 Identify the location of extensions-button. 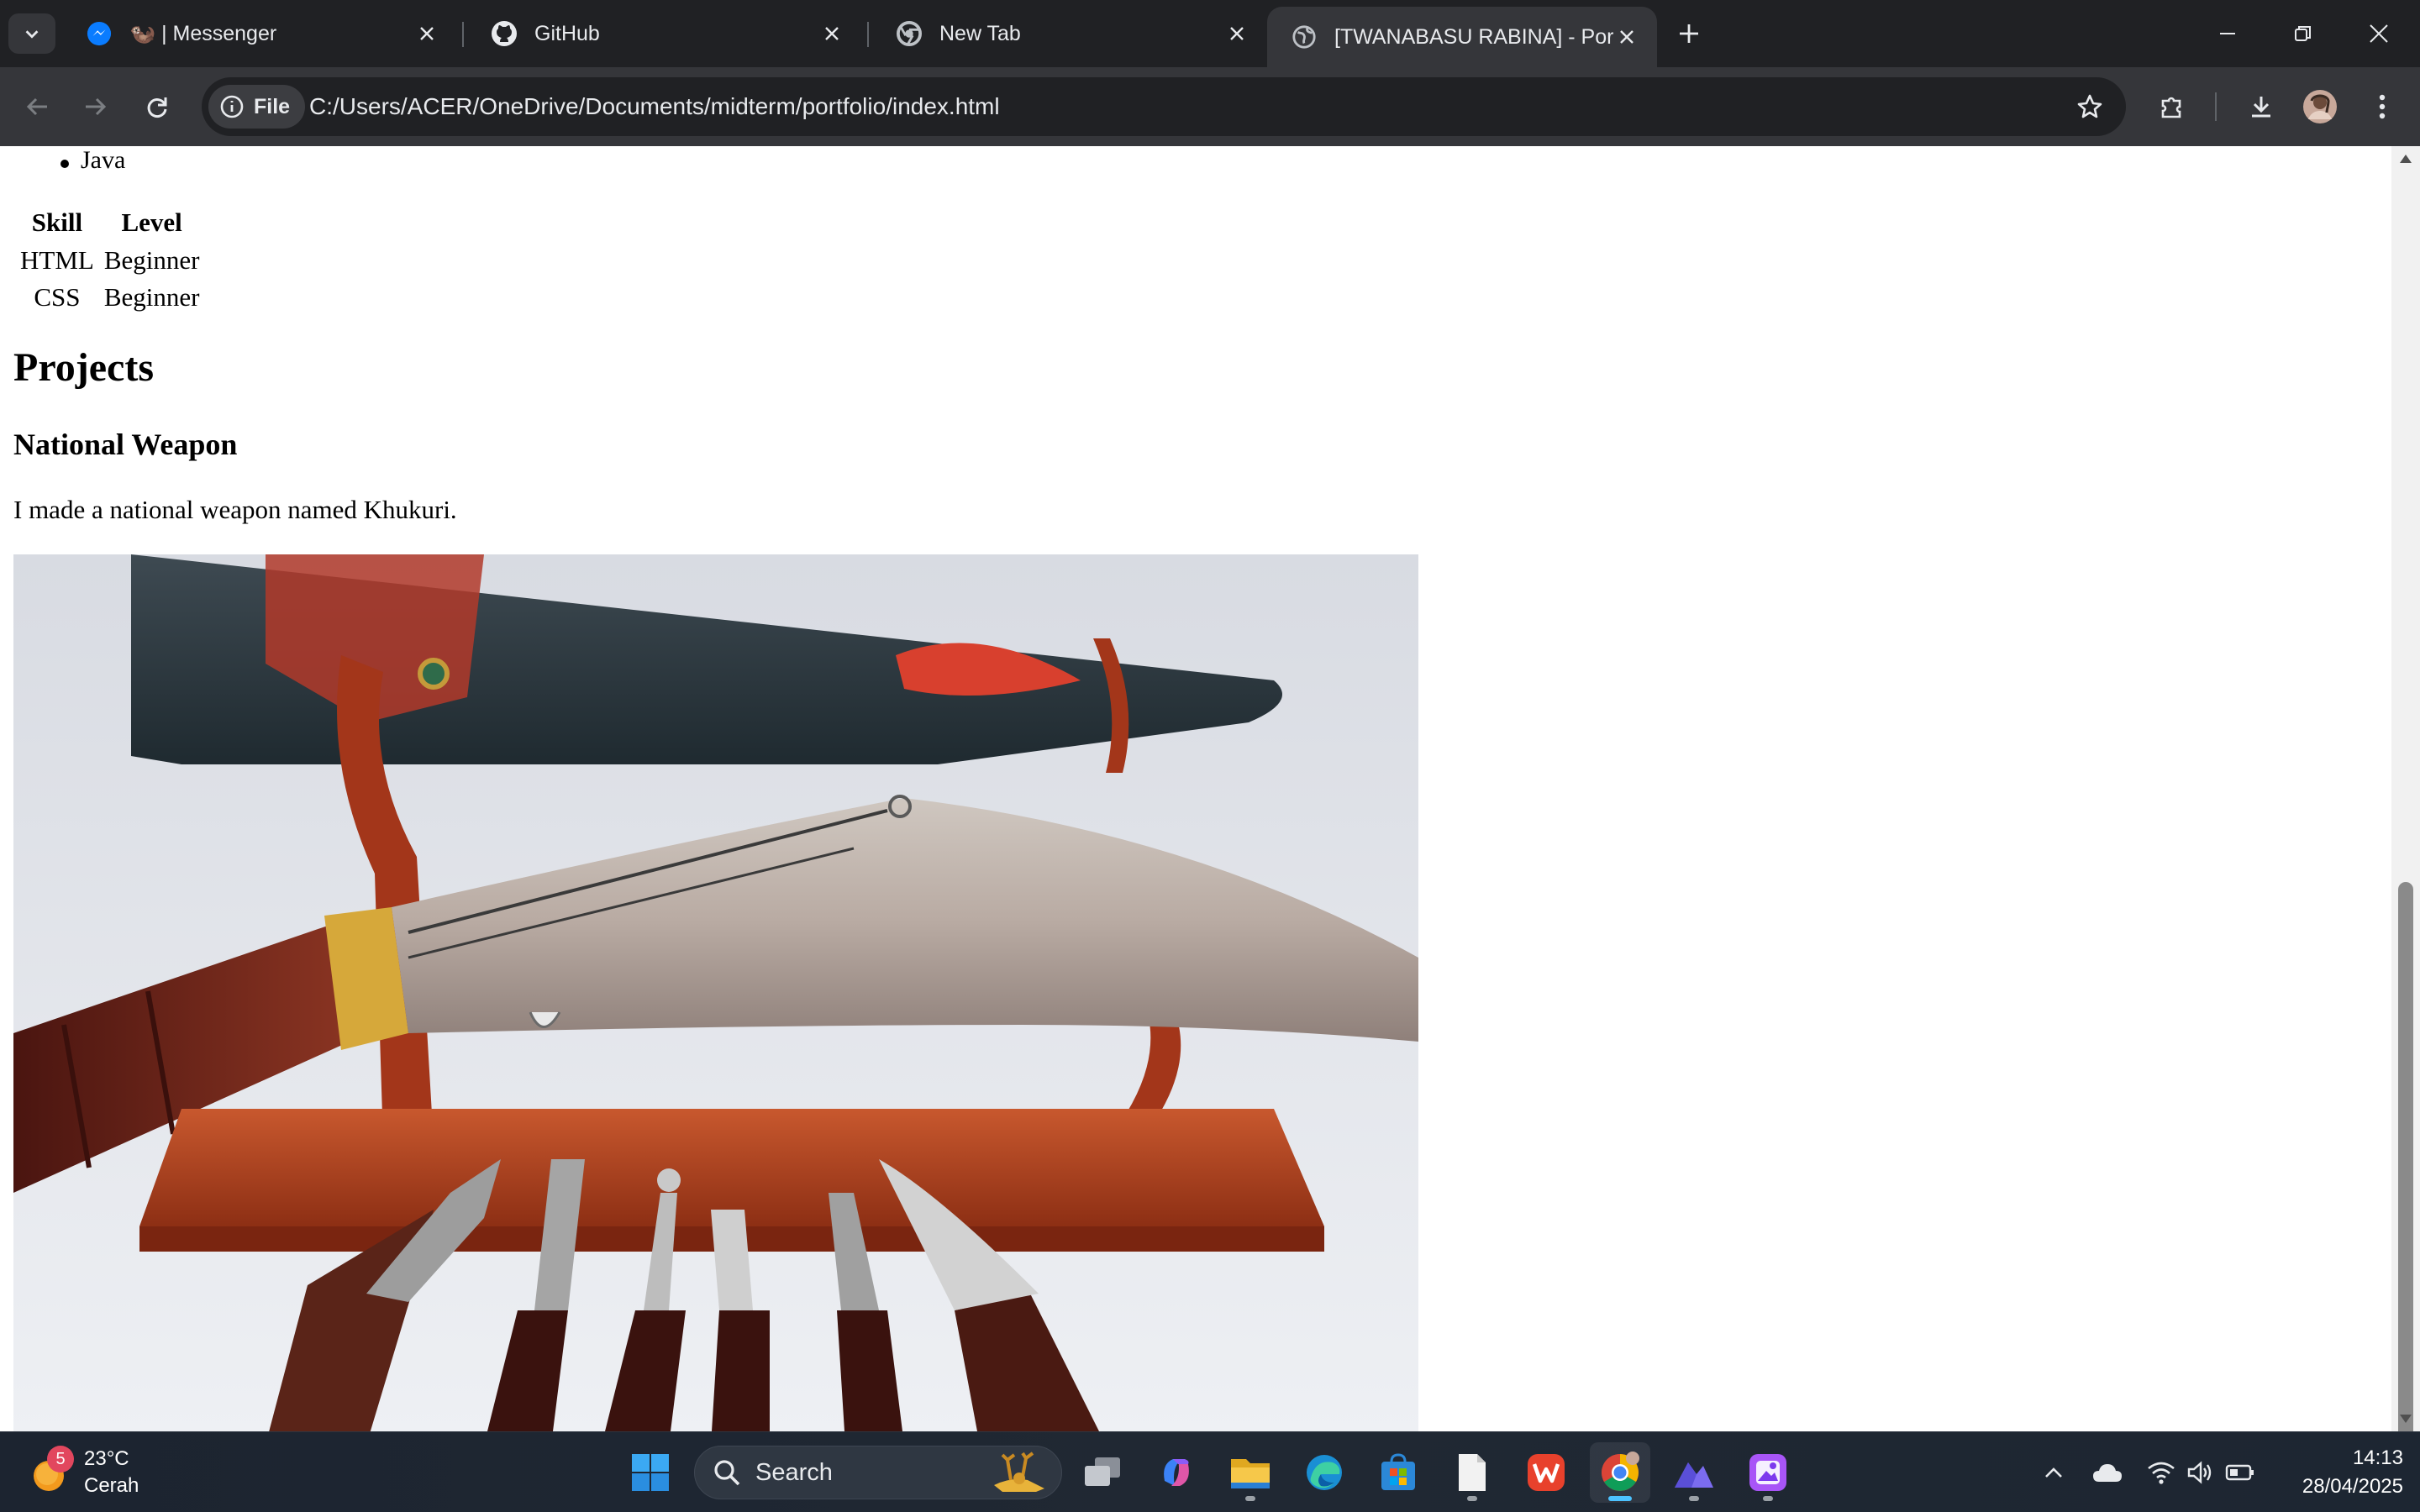
(2172, 107).